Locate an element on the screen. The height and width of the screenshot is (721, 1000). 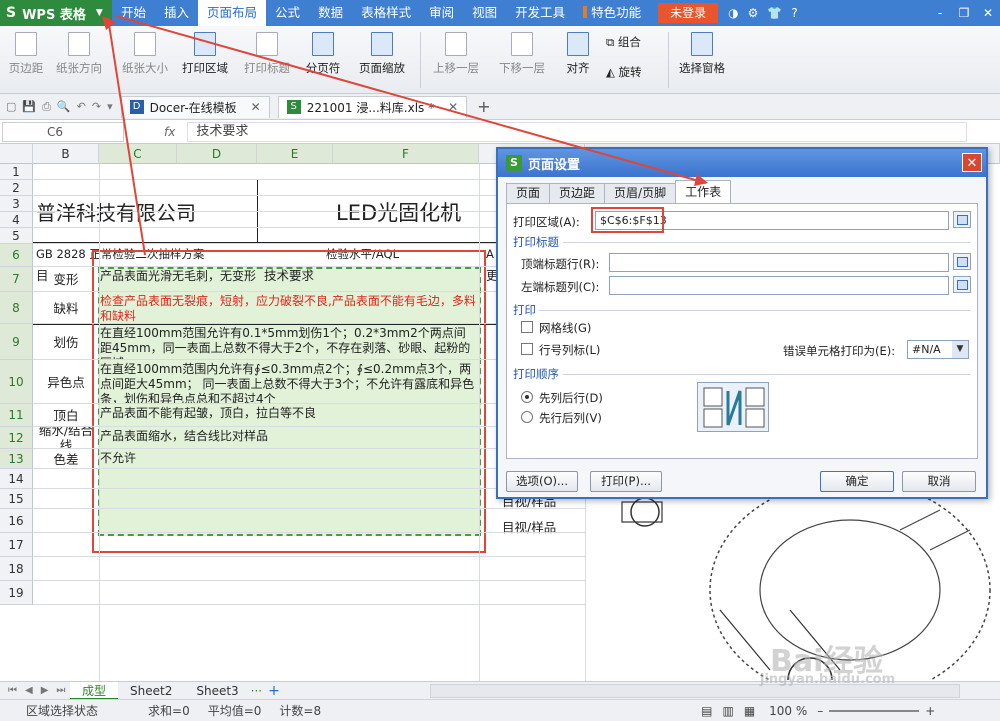
row-header: 4 is located at coordinates (16, 220).